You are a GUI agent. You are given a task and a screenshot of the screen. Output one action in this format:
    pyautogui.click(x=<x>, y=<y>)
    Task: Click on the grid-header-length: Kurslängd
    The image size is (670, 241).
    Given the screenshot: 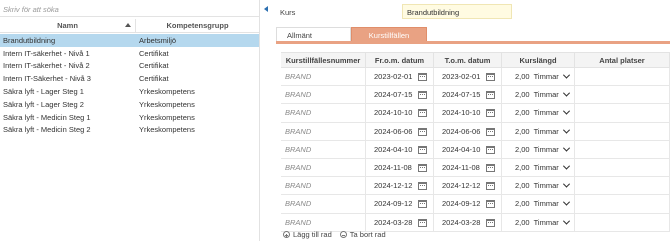 What is the action you would take?
    pyautogui.click(x=538, y=60)
    